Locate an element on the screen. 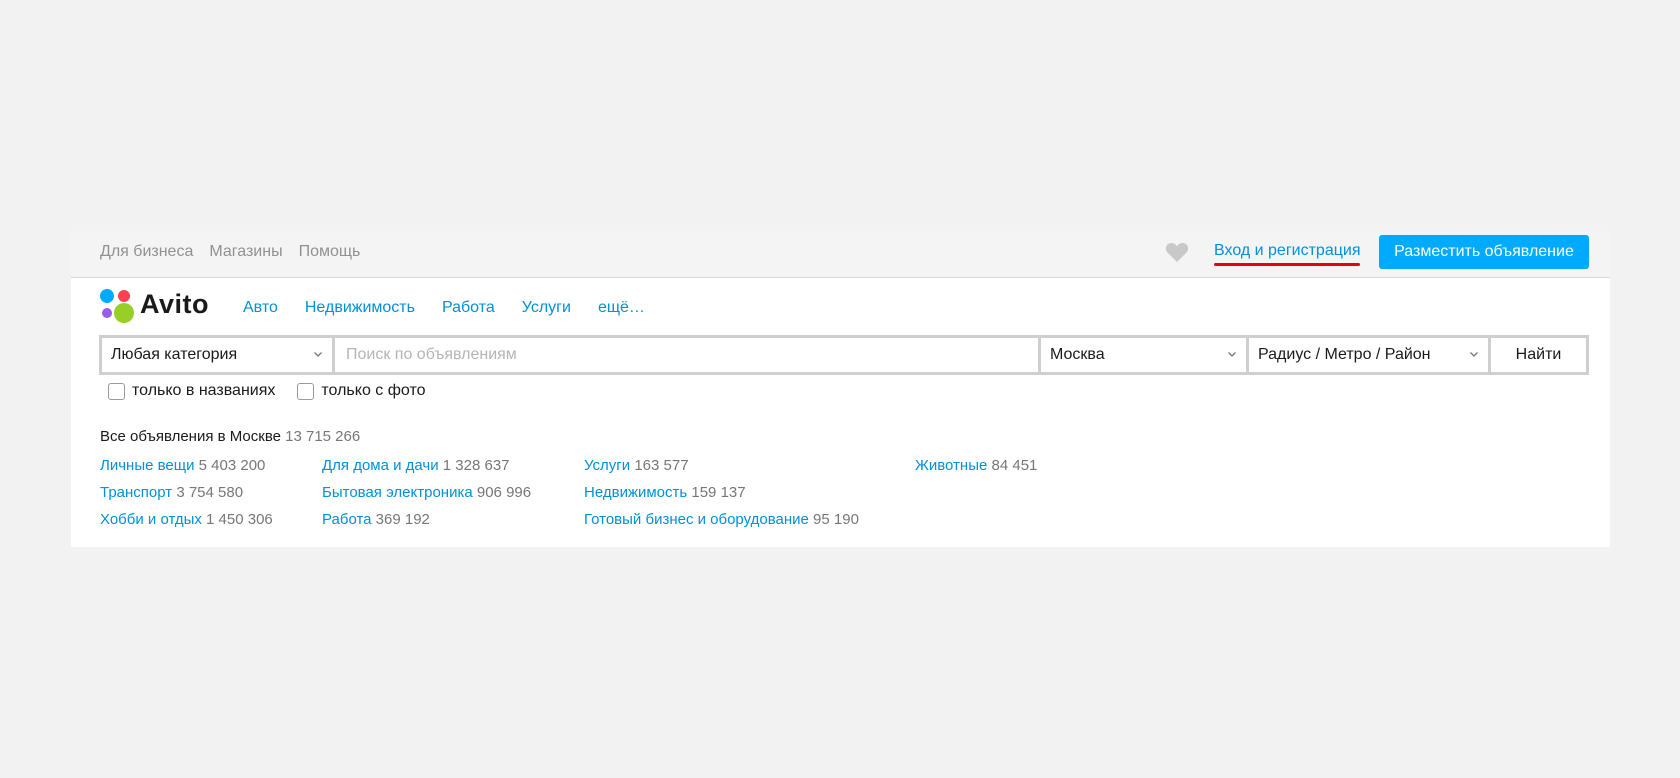  logo-dot-purple is located at coordinates (107, 313).